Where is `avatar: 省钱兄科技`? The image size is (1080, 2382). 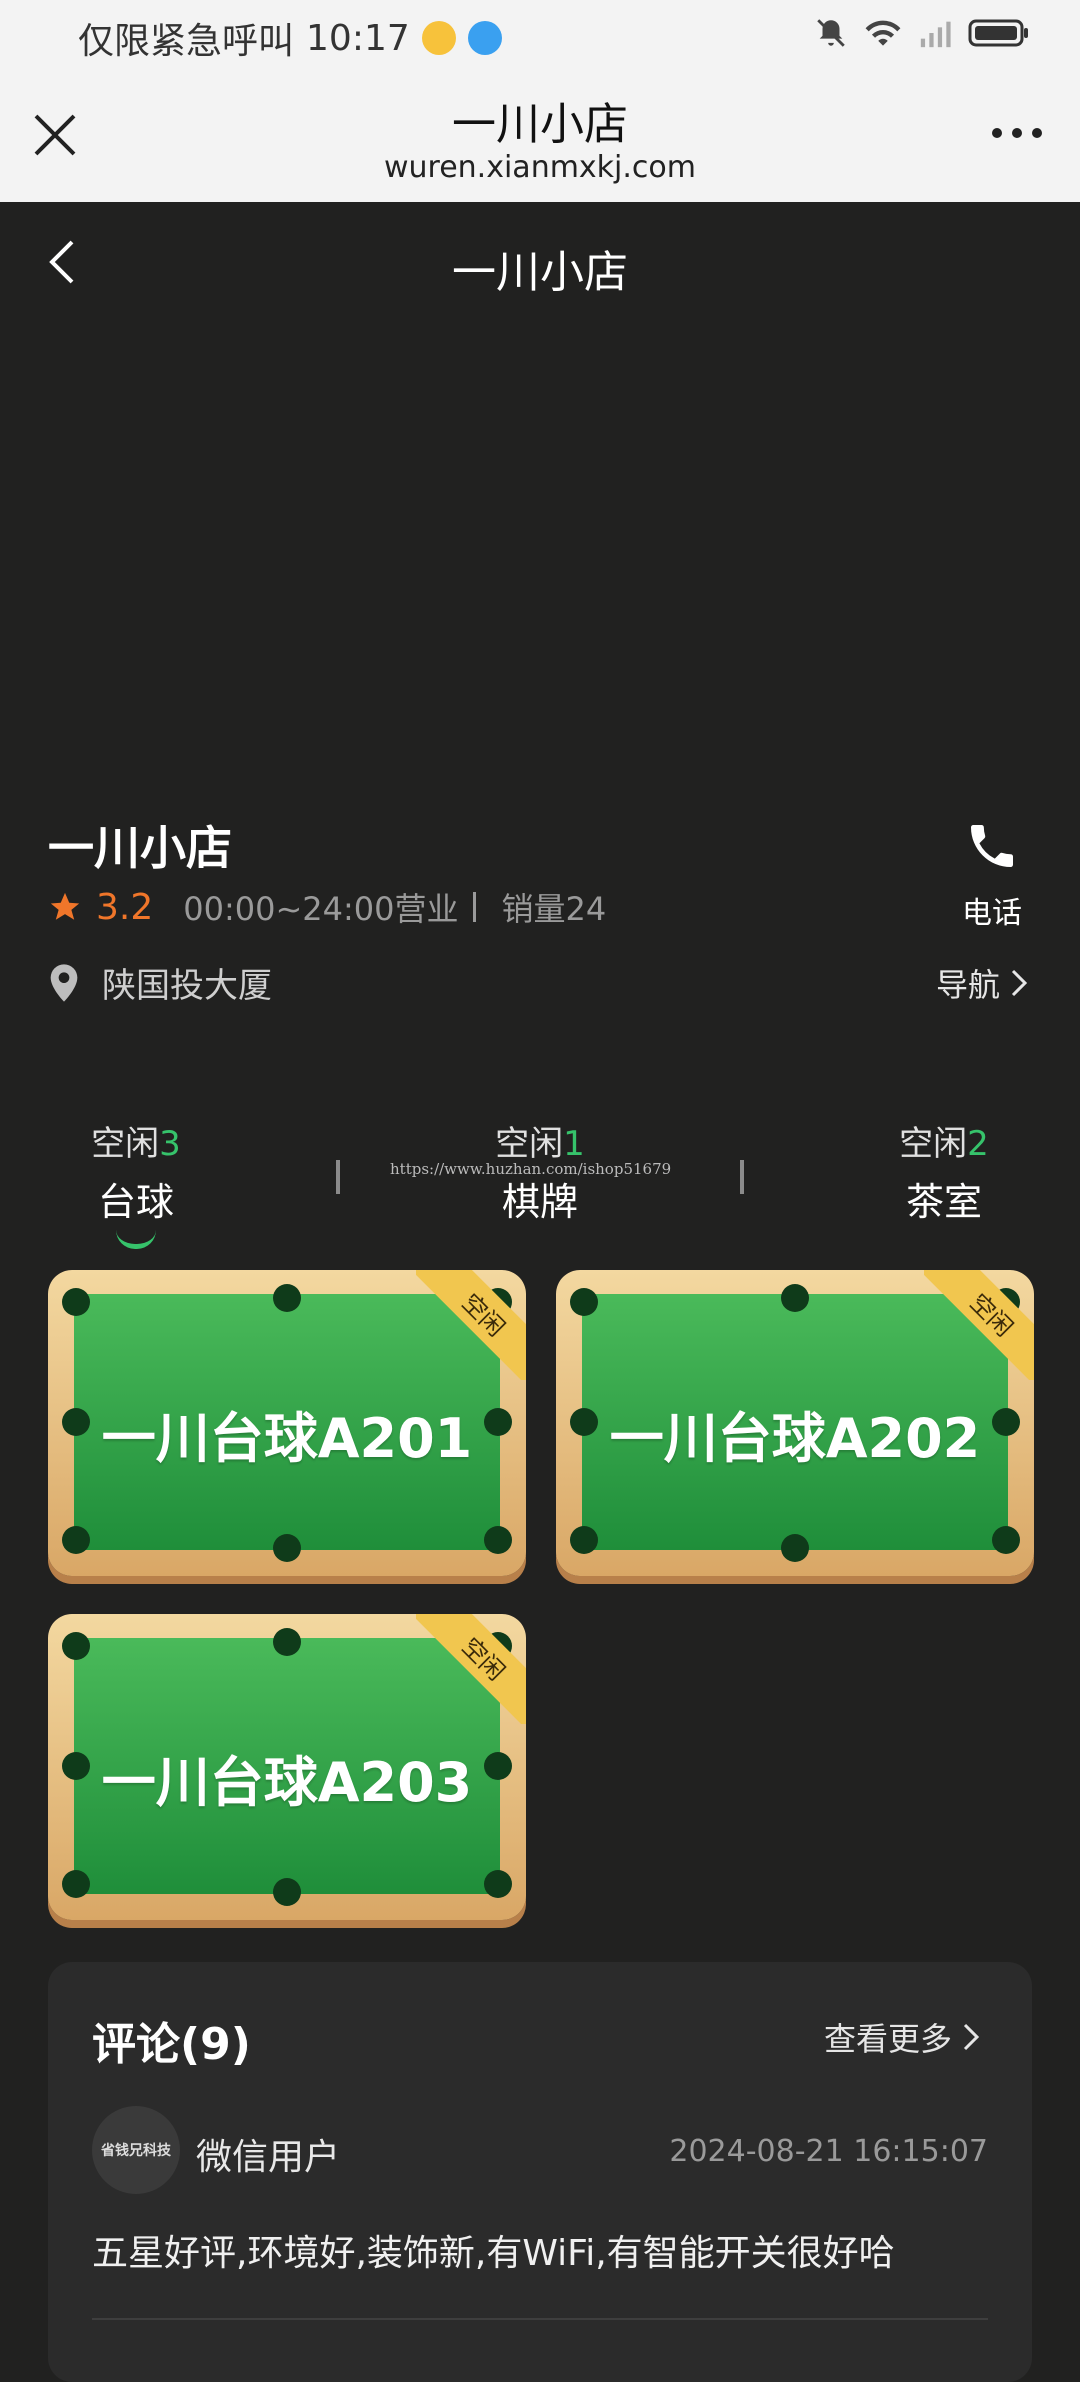
avatar: 省钱兄科技 is located at coordinates (136, 2150).